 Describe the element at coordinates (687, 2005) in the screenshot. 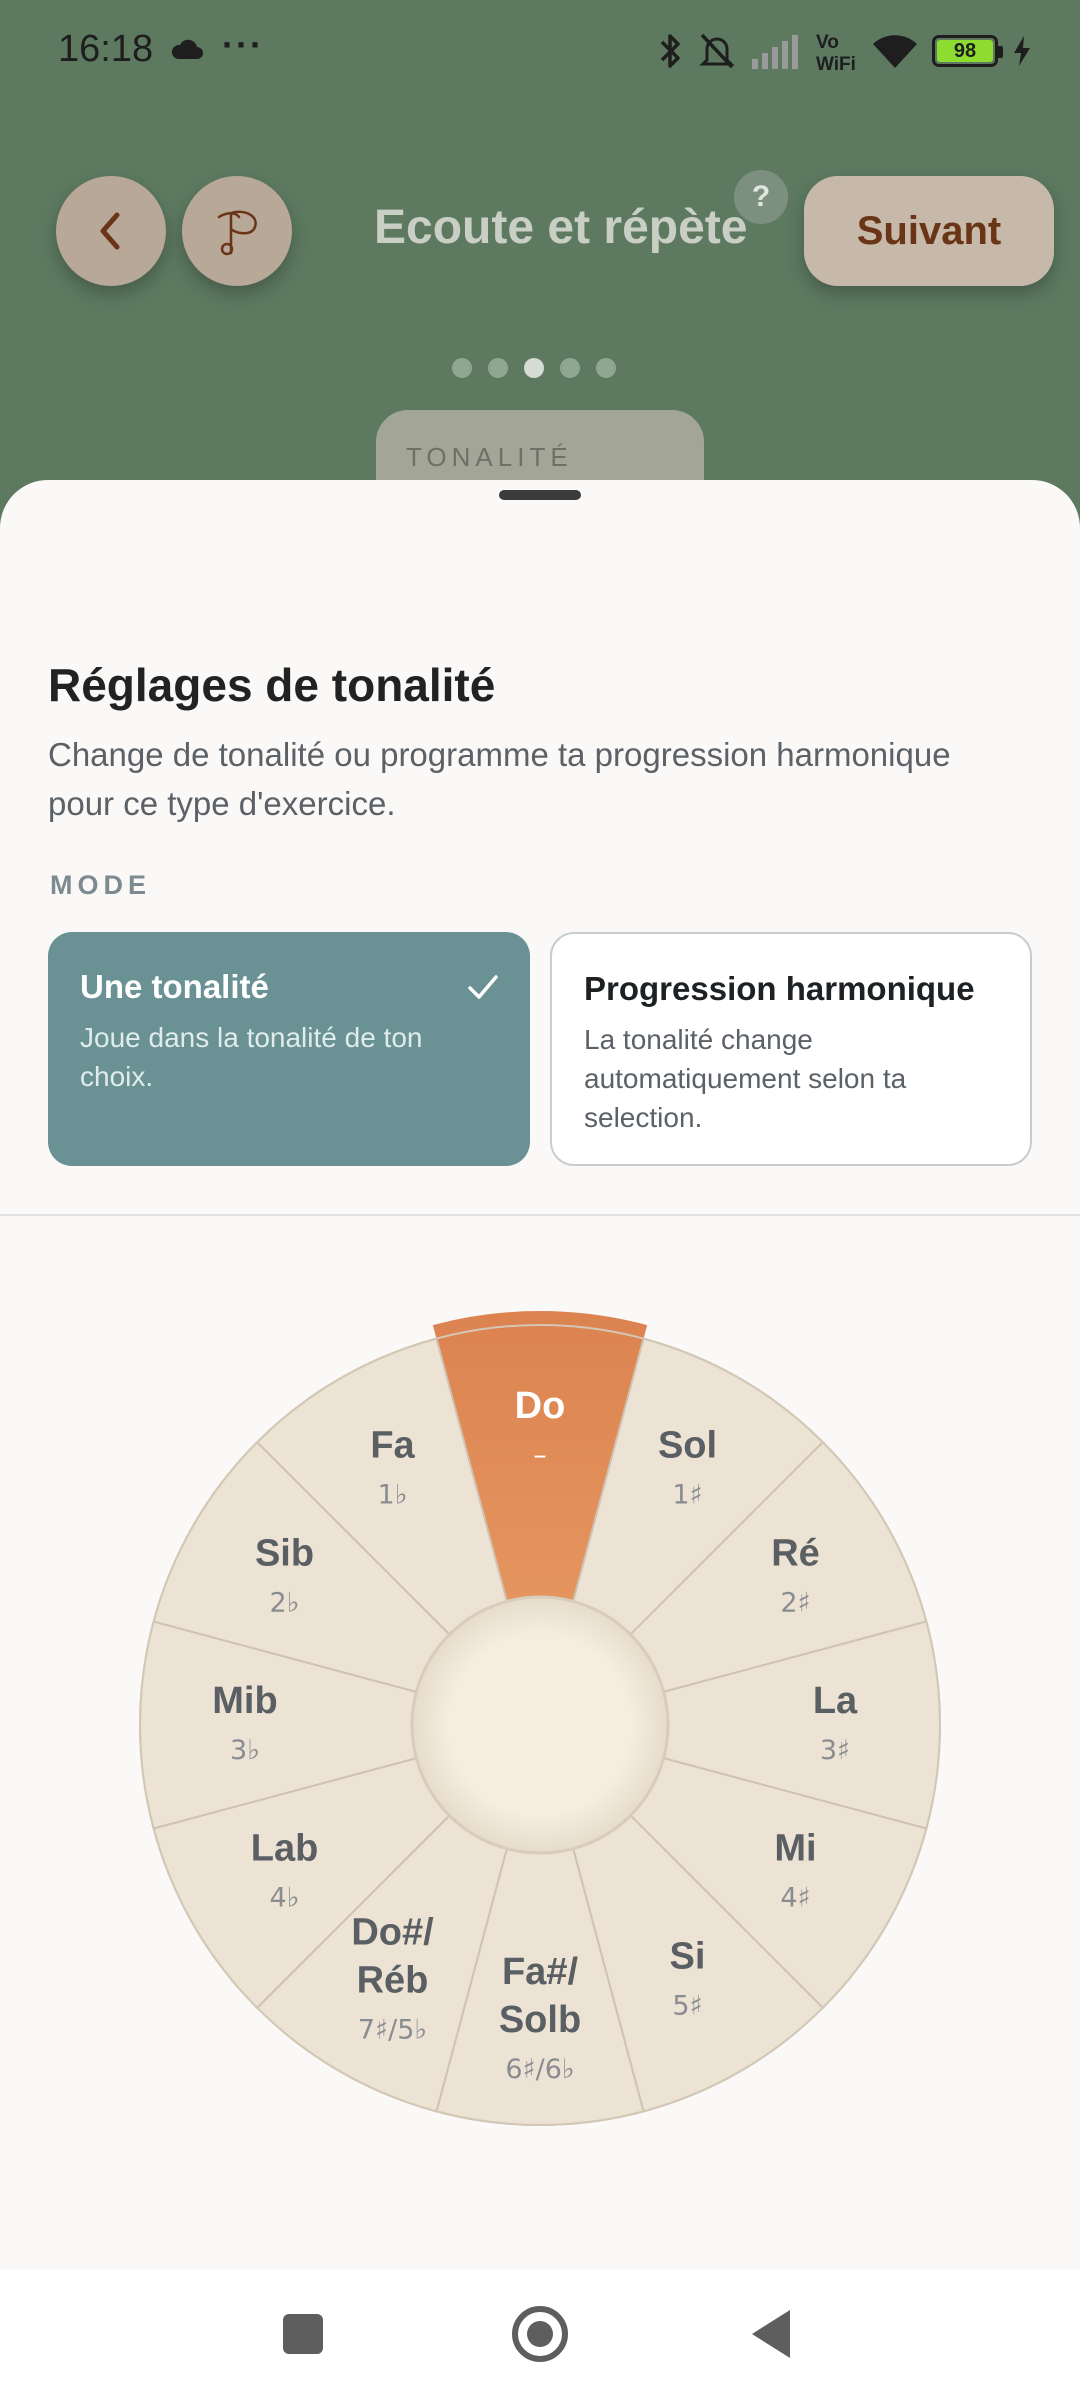

I see `key-signature: 5♯` at that location.